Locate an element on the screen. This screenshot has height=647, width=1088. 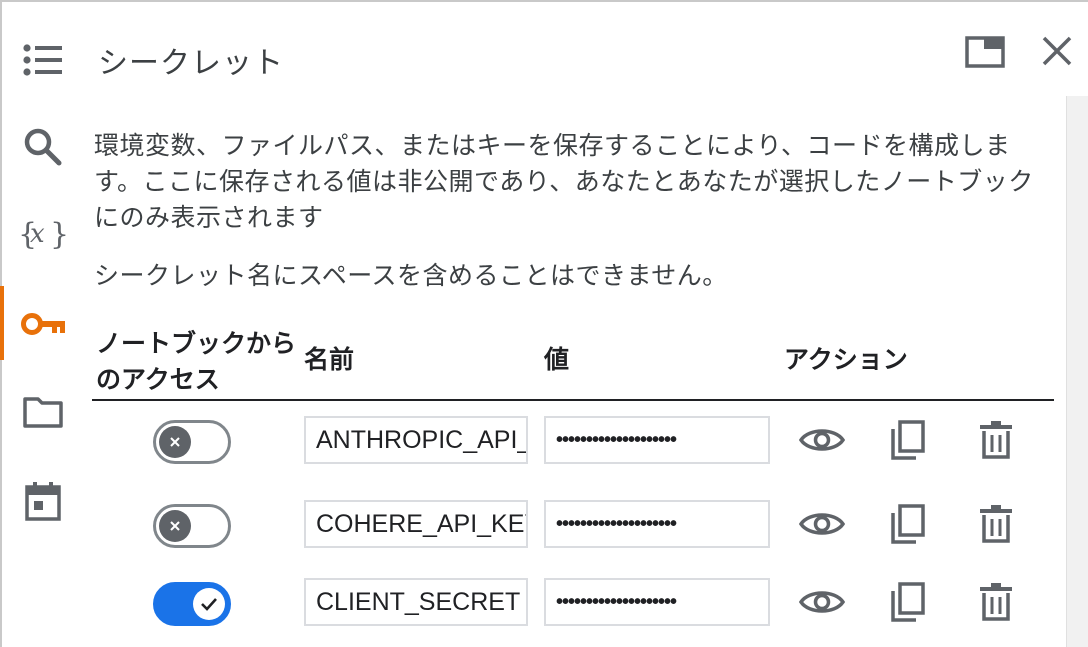
column-header-name: 名前 is located at coordinates (329, 359).